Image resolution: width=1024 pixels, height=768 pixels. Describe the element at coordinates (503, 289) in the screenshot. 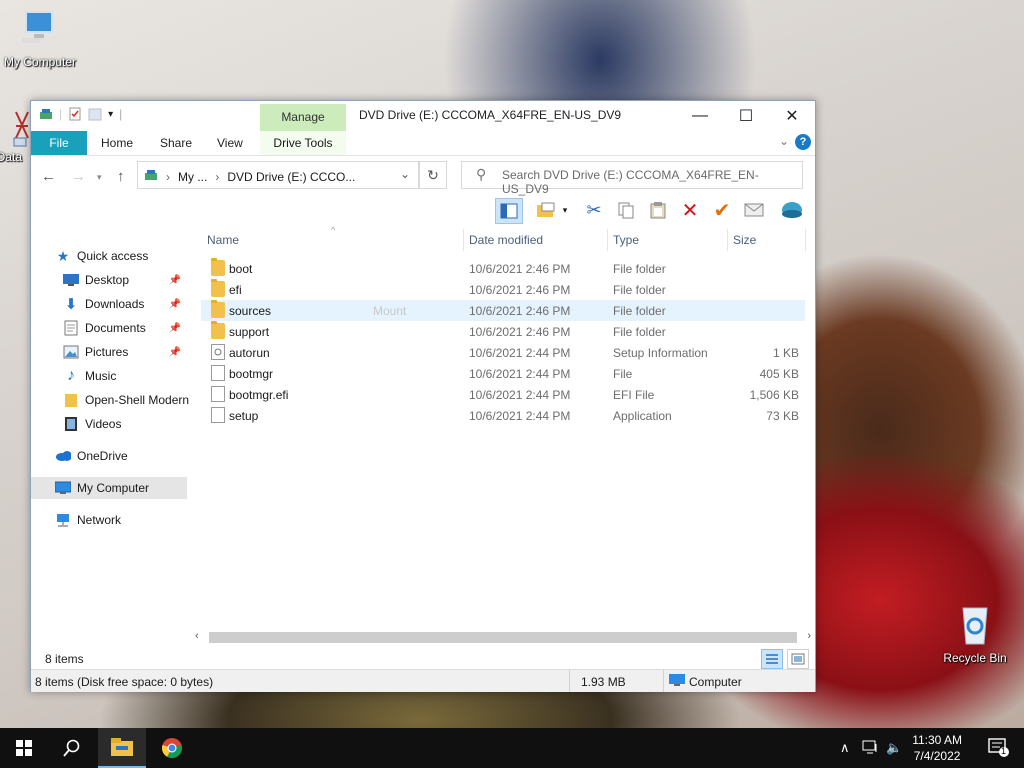

I see `file-row: efi 10/6/2021 2:46 PM File folder` at that location.